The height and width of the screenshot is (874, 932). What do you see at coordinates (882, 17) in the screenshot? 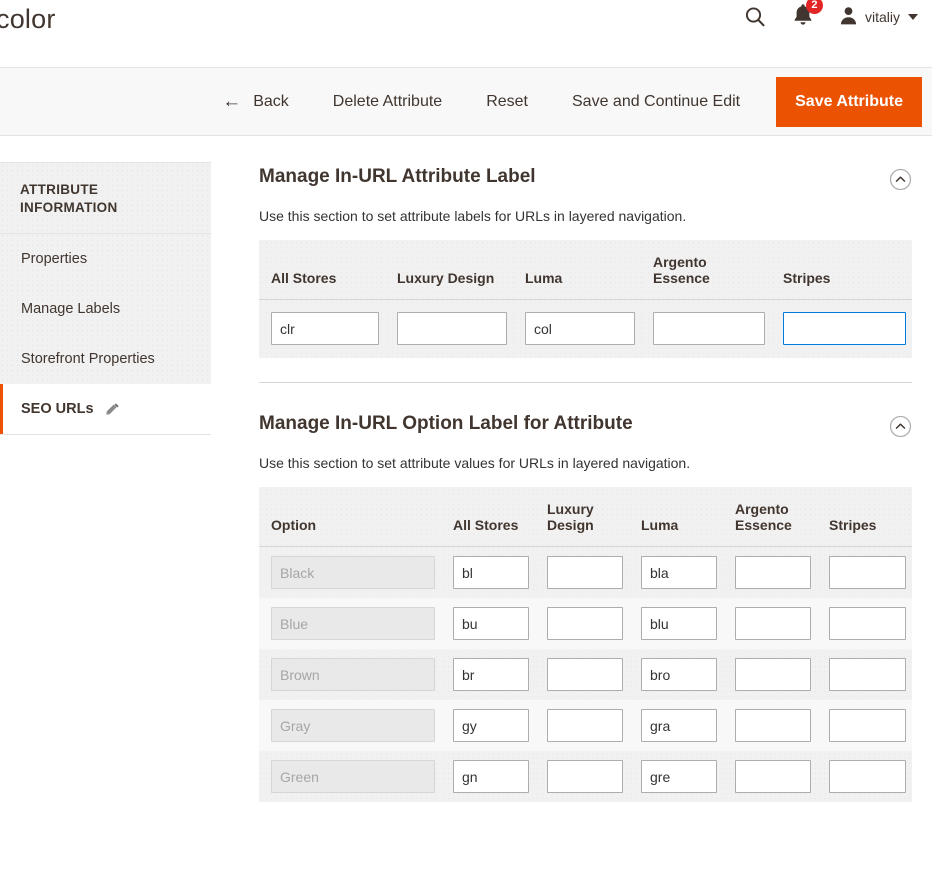
I see `user-name: vitaliy` at bounding box center [882, 17].